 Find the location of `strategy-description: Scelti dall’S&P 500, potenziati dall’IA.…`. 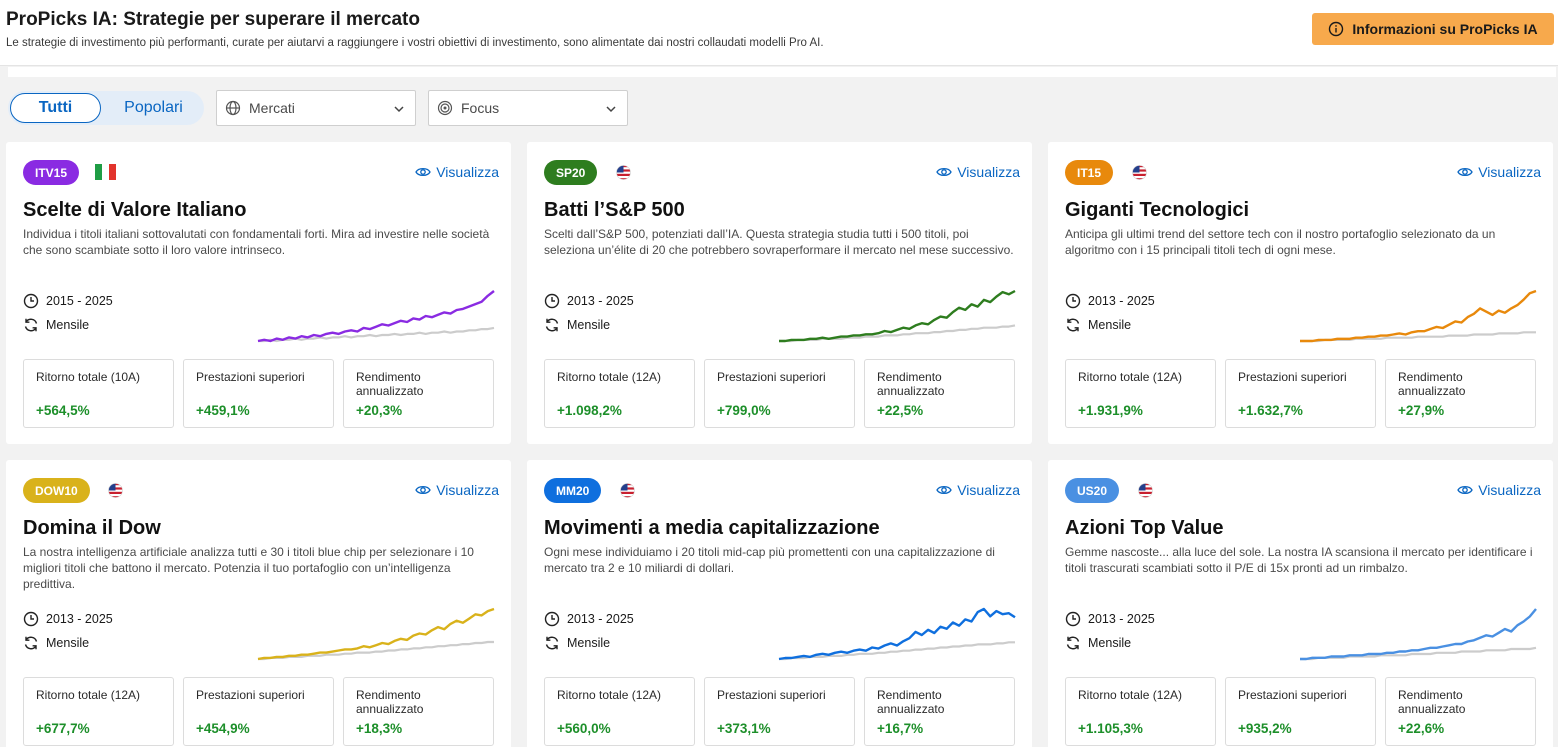

strategy-description: Scelti dall’S&P 500, potenziati dall’IA.… is located at coordinates (779, 242).